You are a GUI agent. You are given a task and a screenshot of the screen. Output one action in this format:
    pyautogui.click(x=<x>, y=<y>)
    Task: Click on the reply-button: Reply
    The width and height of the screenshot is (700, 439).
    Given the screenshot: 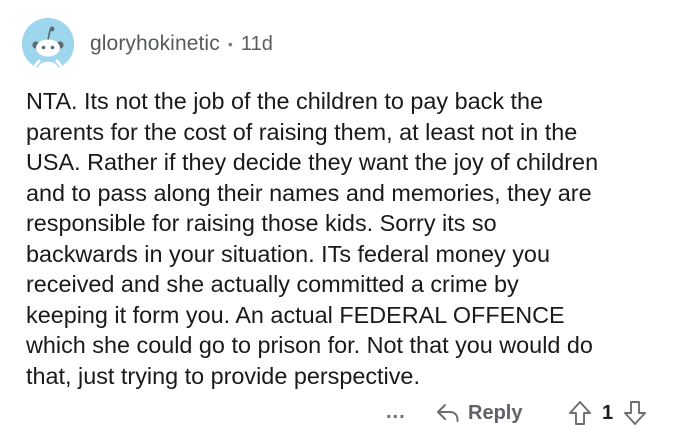 What is the action you would take?
    pyautogui.click(x=479, y=413)
    